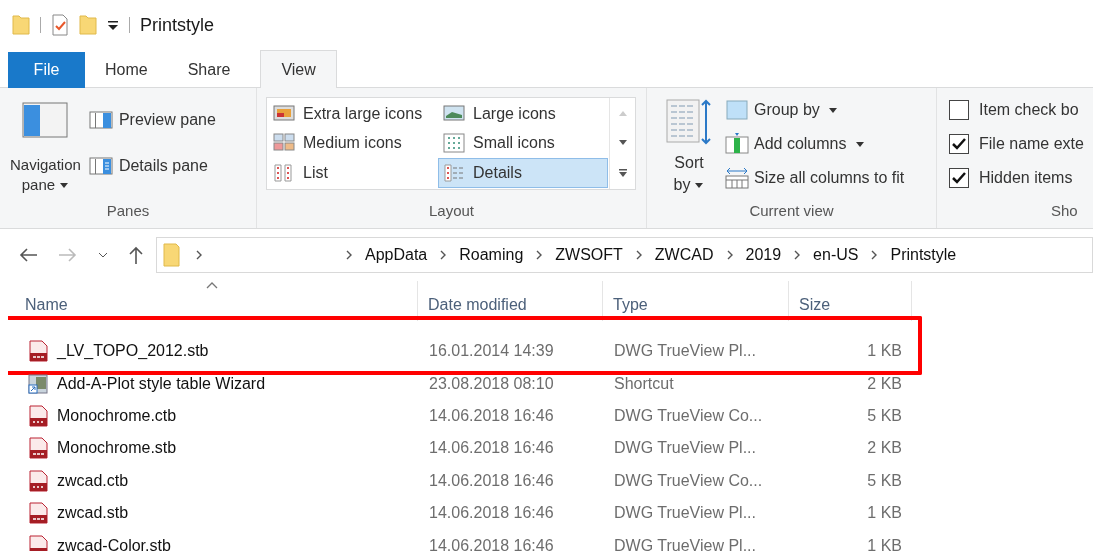 This screenshot has height=551, width=1093. Describe the element at coordinates (491, 351) in the screenshot. I see `date-modified: 16.01.2014 14:39` at that location.